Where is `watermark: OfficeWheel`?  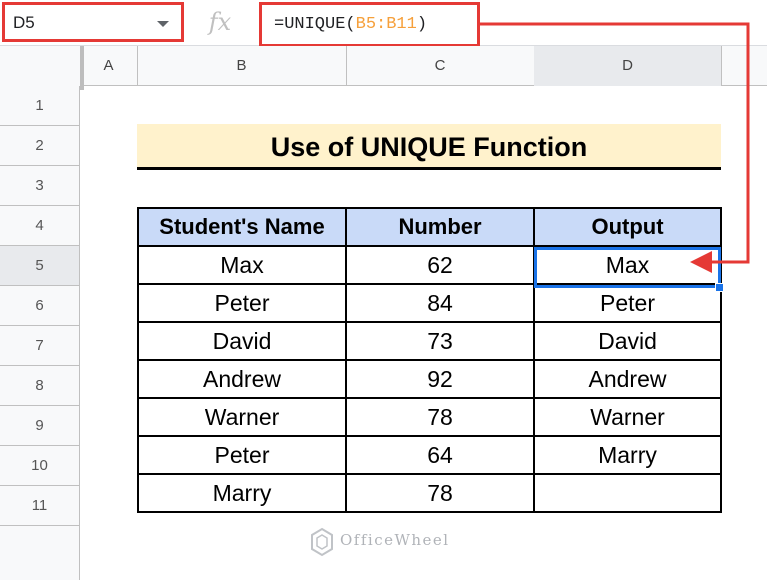
watermark: OfficeWheel is located at coordinates (385, 543).